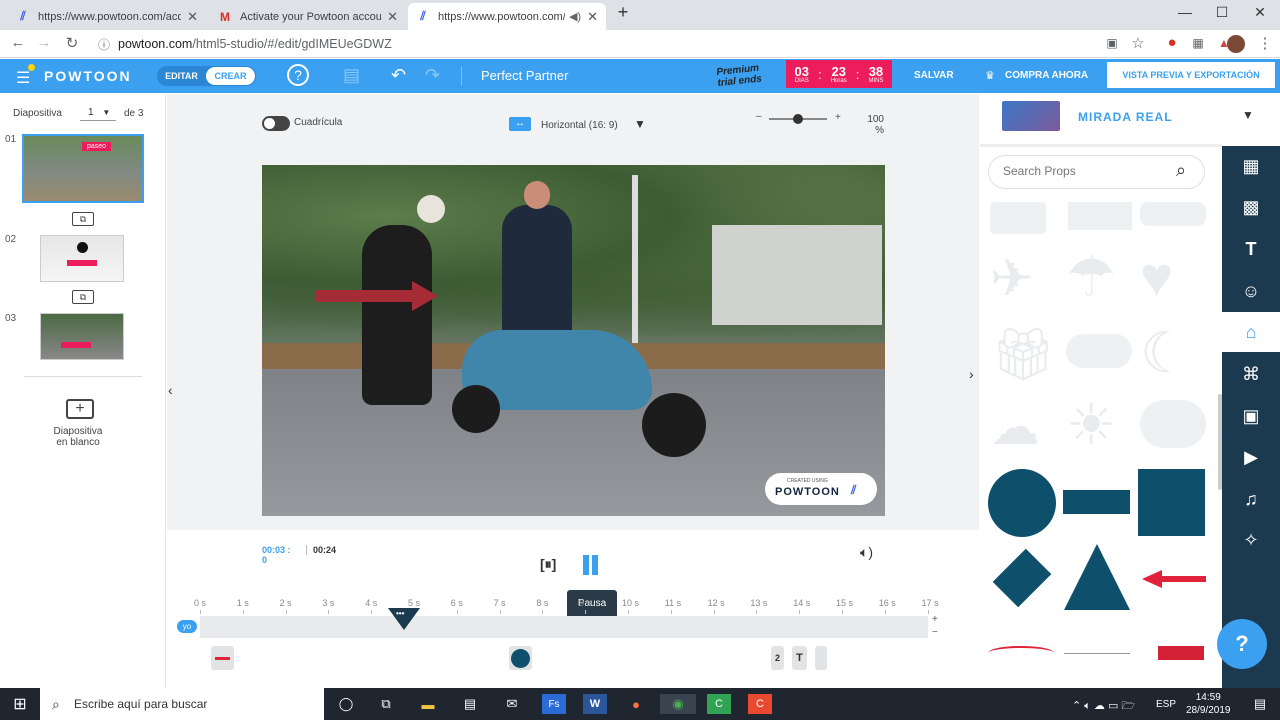  What do you see at coordinates (935, 632) in the screenshot?
I see `timeline-zoom-out-icon: −` at bounding box center [935, 632].